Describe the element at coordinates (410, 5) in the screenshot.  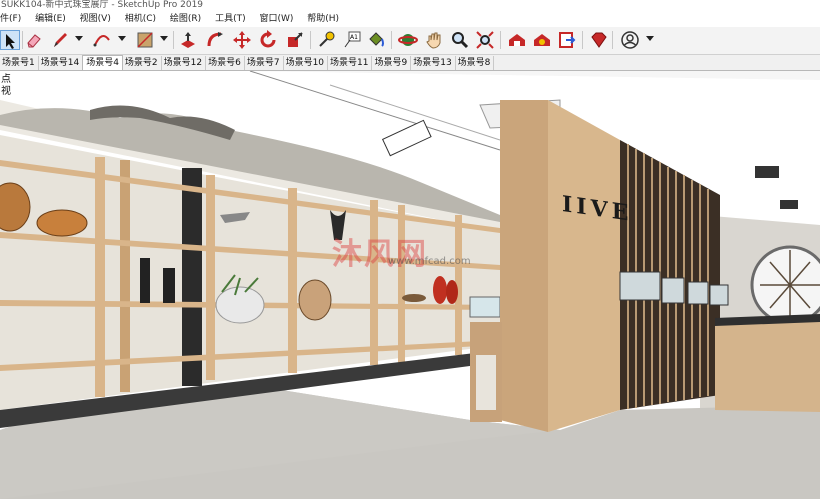
I see `window-title: SUKK104-新中式珠宝展厅 - SketchUp Pro 2019` at that location.